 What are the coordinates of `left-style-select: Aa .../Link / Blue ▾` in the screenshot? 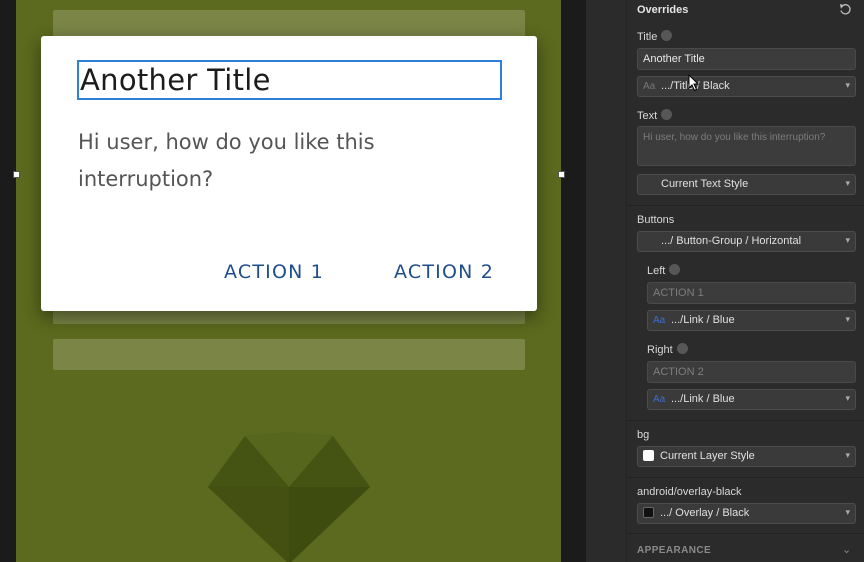 It's located at (751, 320).